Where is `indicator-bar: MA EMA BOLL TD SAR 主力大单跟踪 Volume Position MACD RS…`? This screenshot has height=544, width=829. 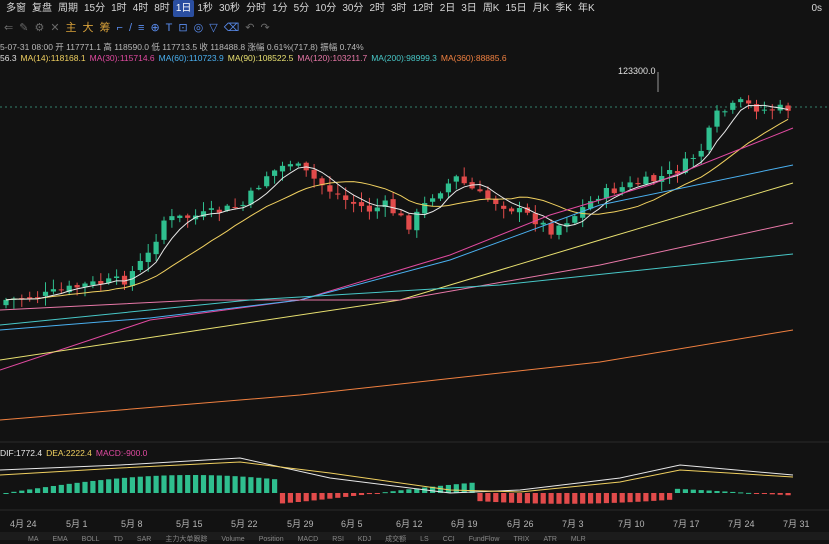
indicator-bar: MA EMA BOLL TD SAR 主力大单跟踪 Volume Position MACD RS… is located at coordinates (414, 537).